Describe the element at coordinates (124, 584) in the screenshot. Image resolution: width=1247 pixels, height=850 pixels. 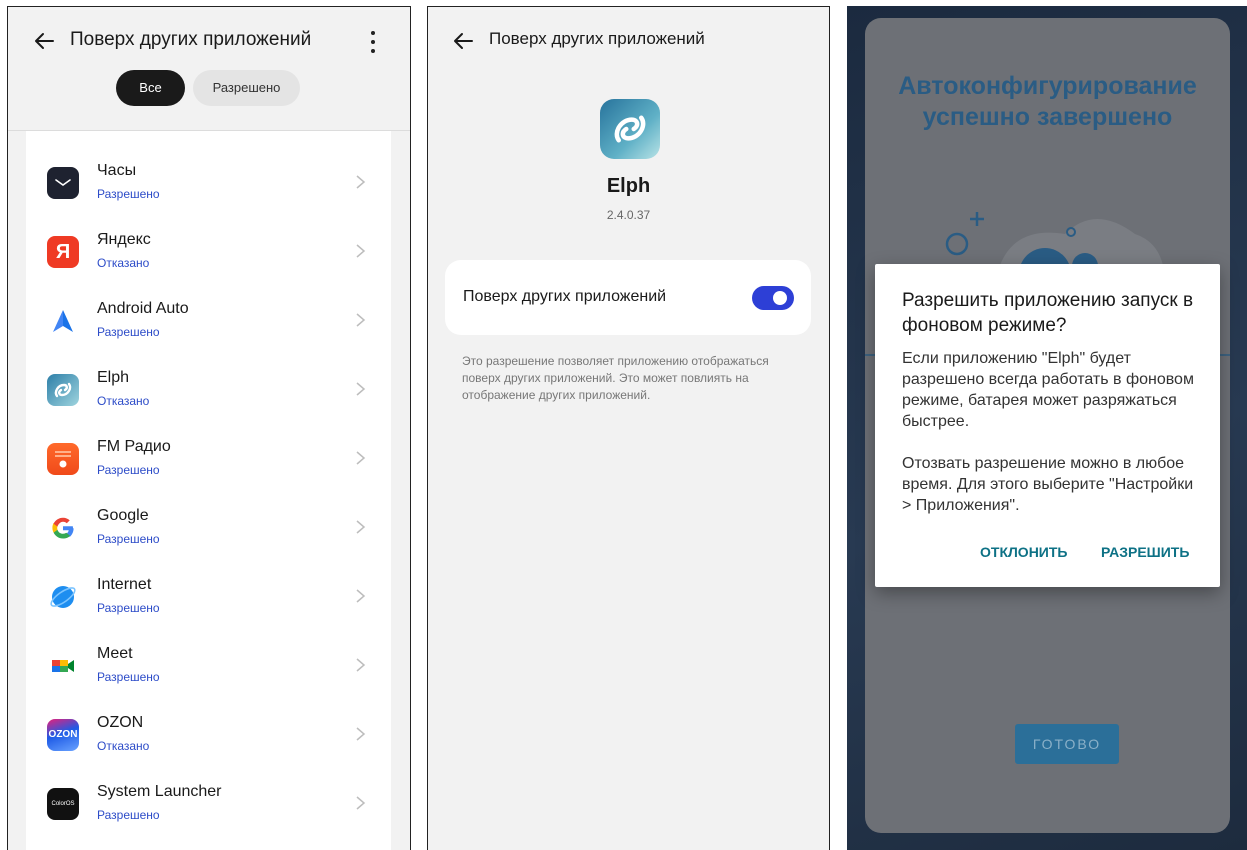
I see `app-name: Internet` at that location.